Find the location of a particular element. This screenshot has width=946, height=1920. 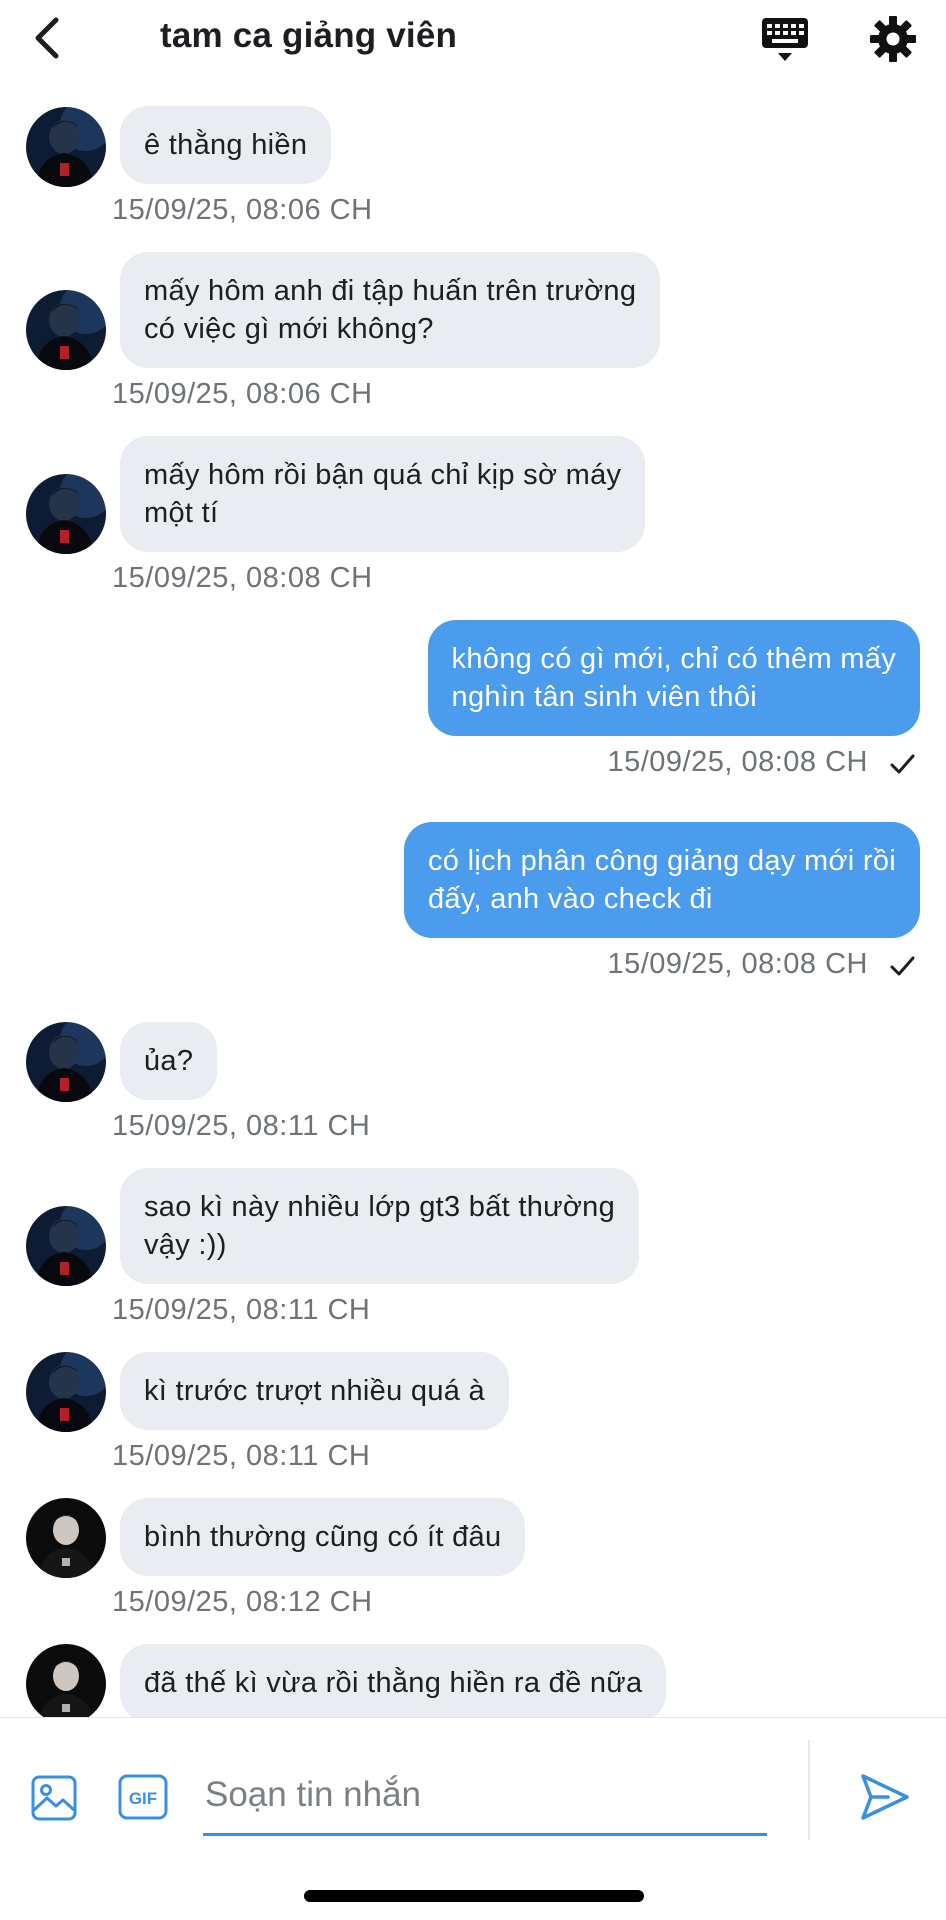

image-icon is located at coordinates (54, 1798).